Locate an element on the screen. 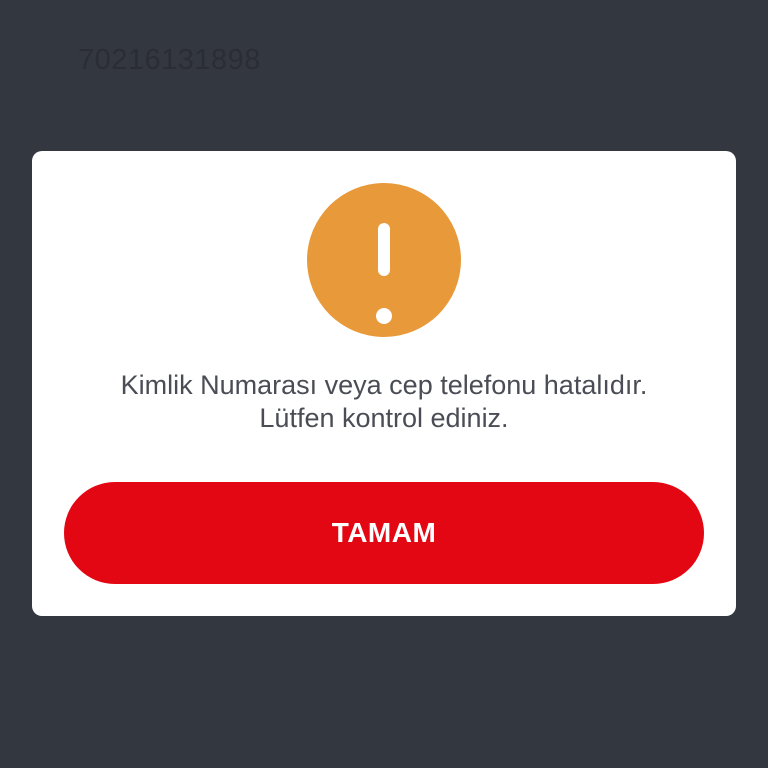  ok-button: TAMAM is located at coordinates (384, 533).